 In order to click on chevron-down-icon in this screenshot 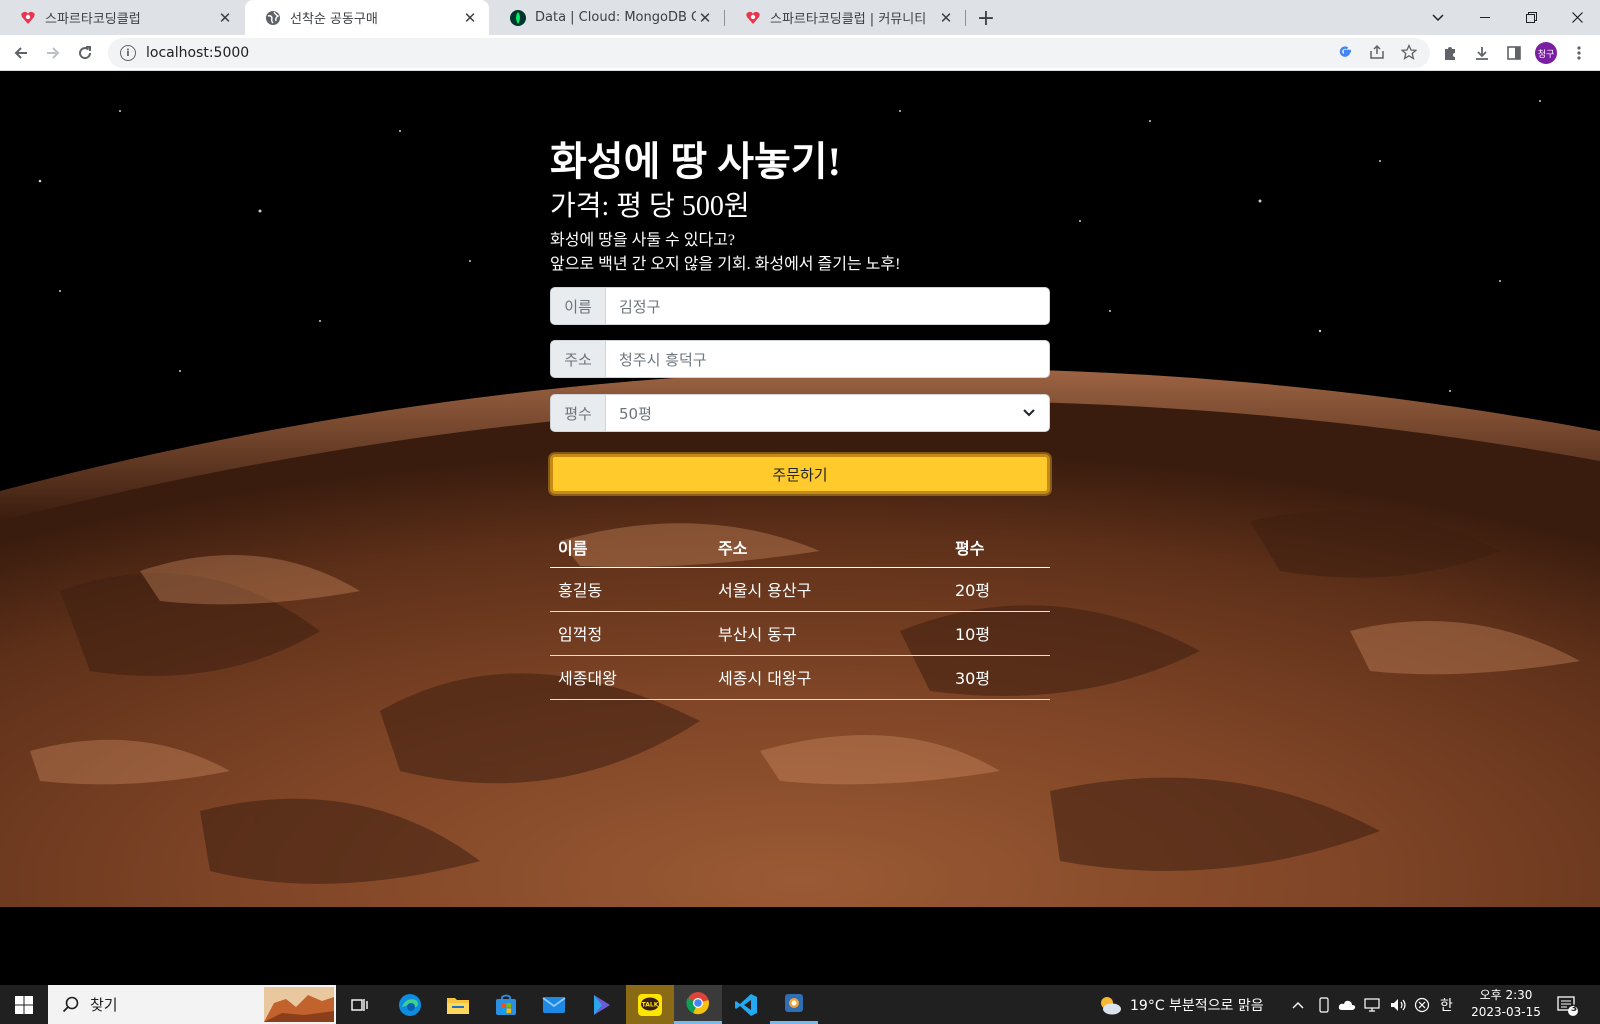, I will do `click(1029, 413)`.